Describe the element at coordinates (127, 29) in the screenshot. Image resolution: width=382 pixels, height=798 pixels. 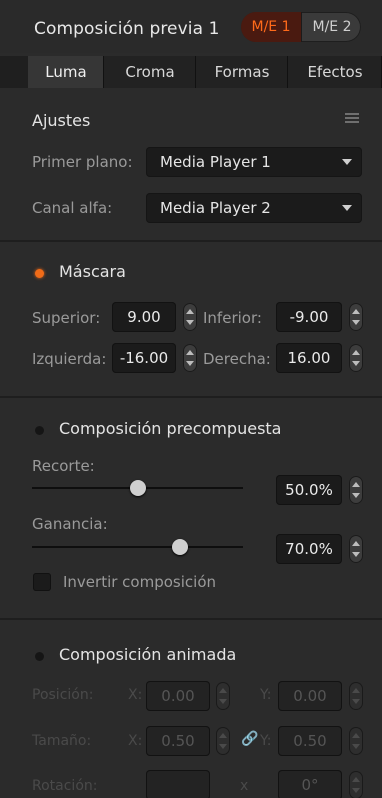
I see `panel-title: Composición previa 1` at that location.